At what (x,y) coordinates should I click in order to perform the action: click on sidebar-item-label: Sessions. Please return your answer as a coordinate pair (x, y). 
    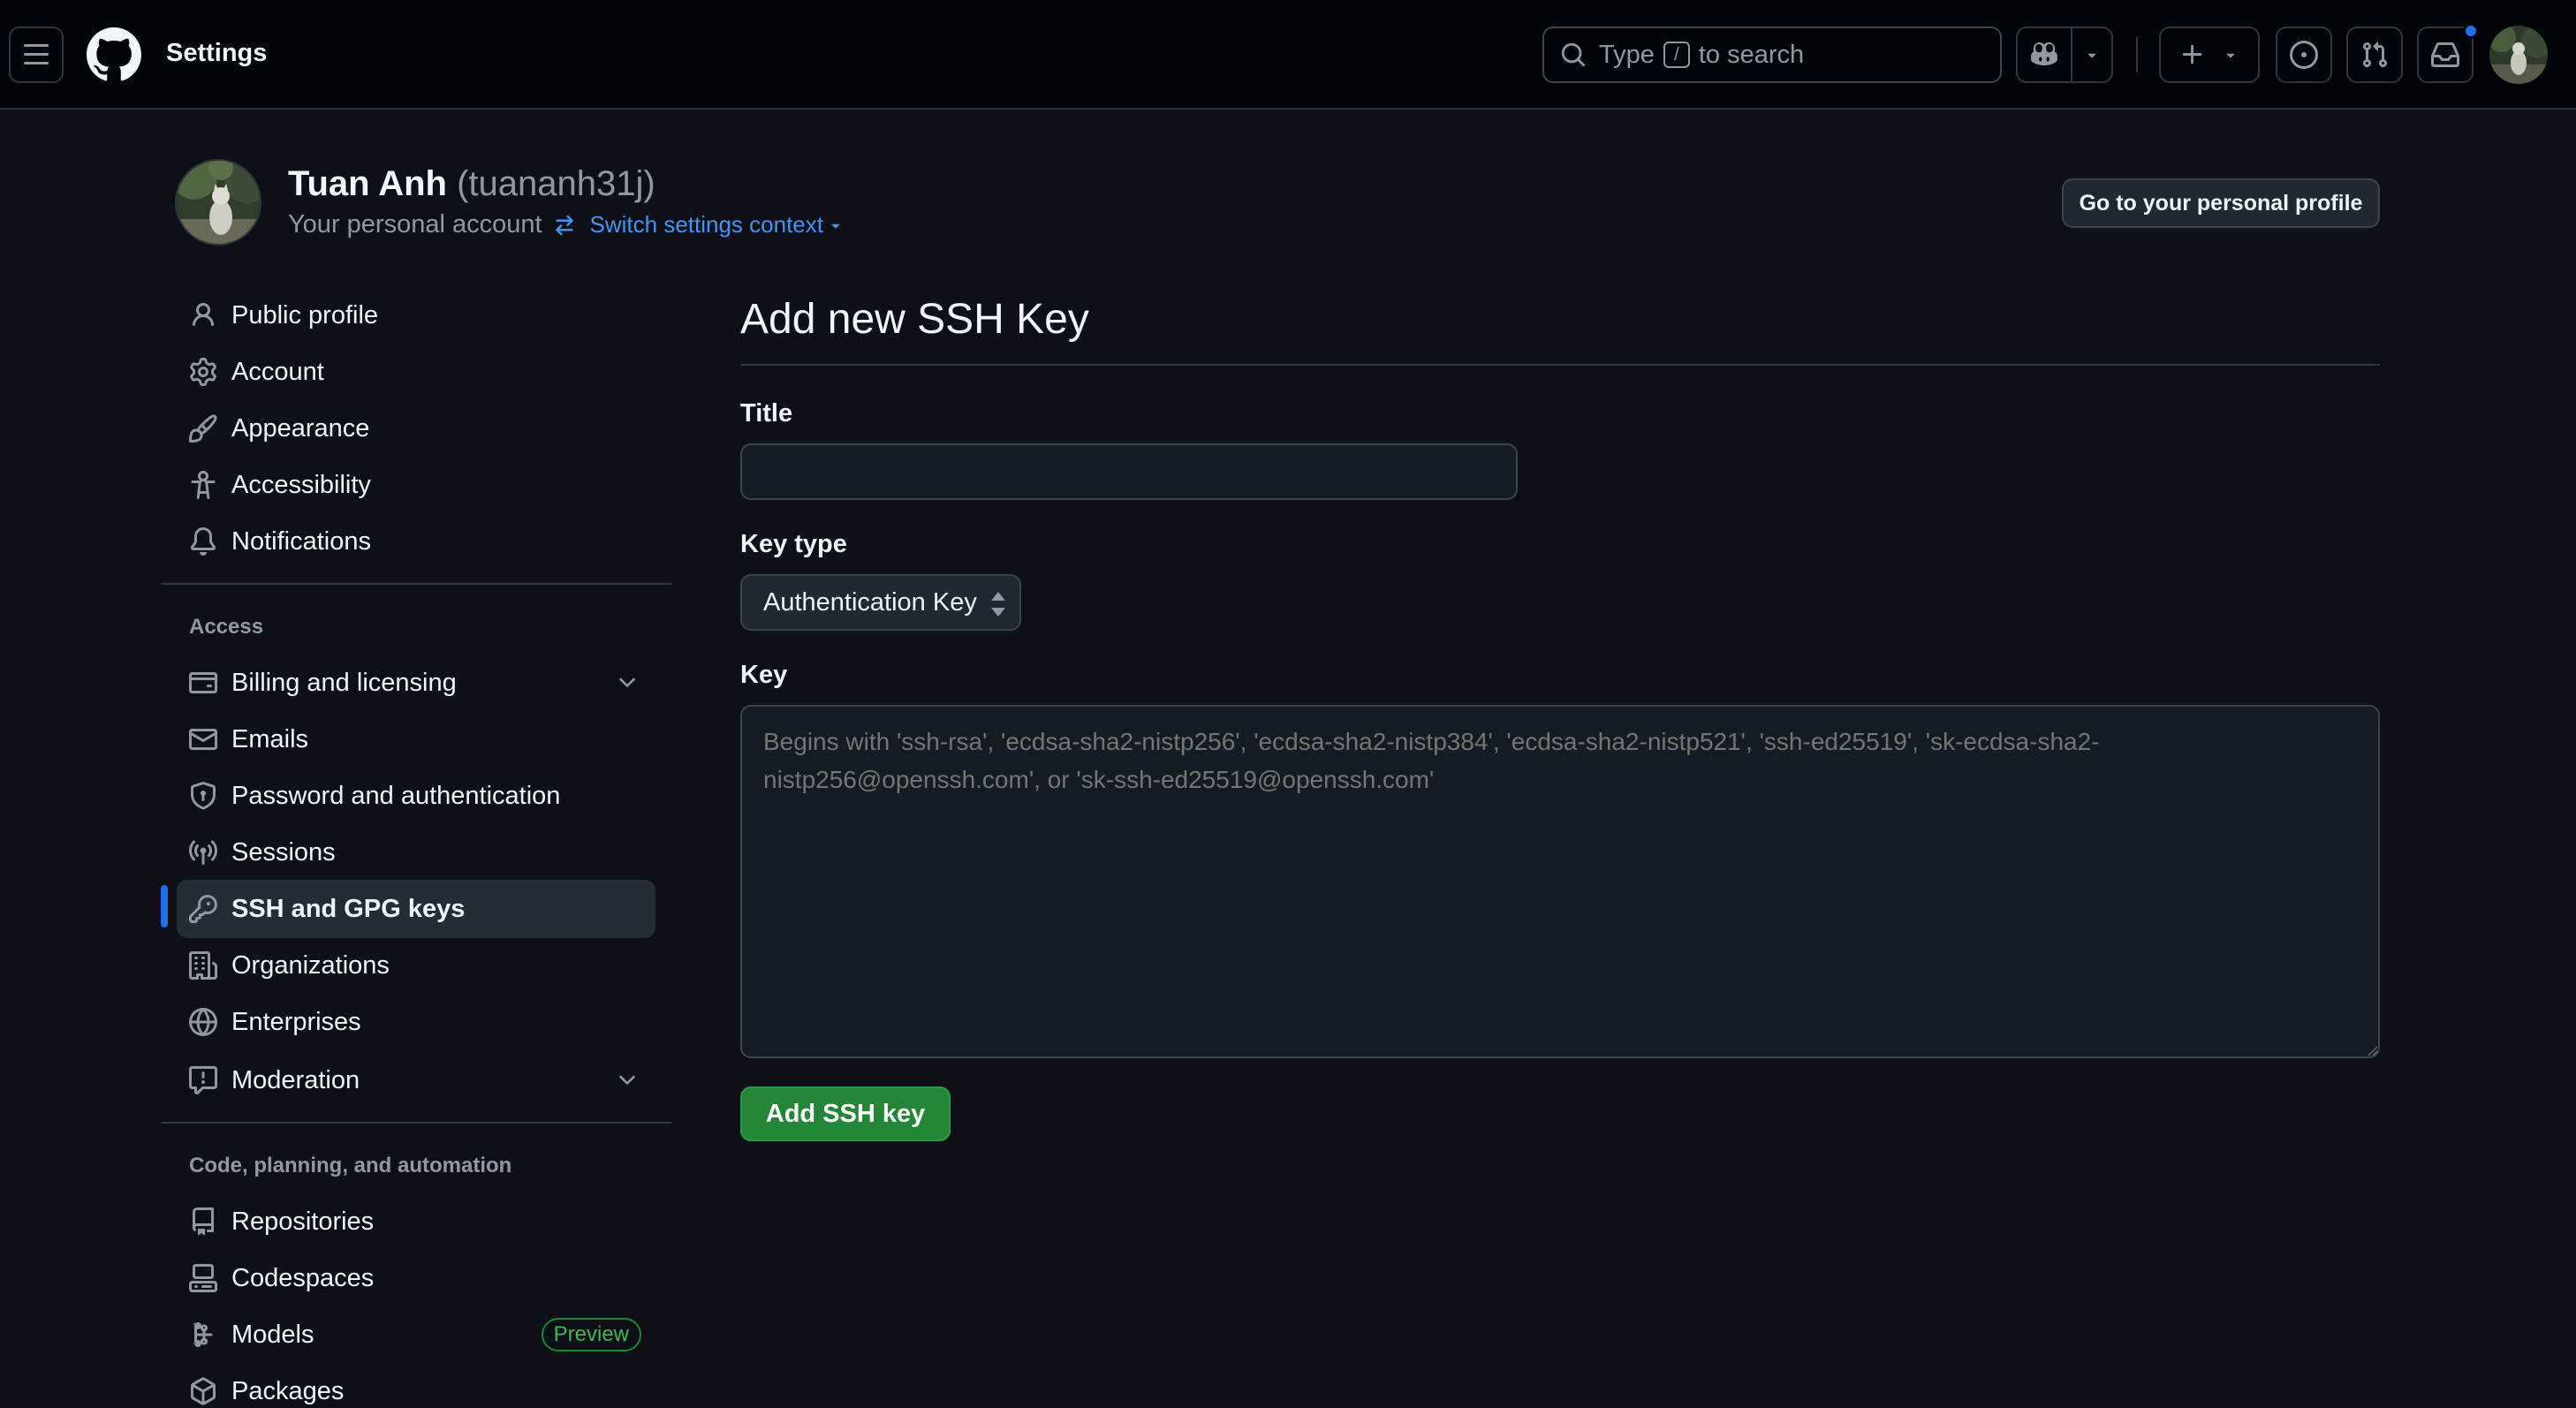
    Looking at the image, I should click on (284, 852).